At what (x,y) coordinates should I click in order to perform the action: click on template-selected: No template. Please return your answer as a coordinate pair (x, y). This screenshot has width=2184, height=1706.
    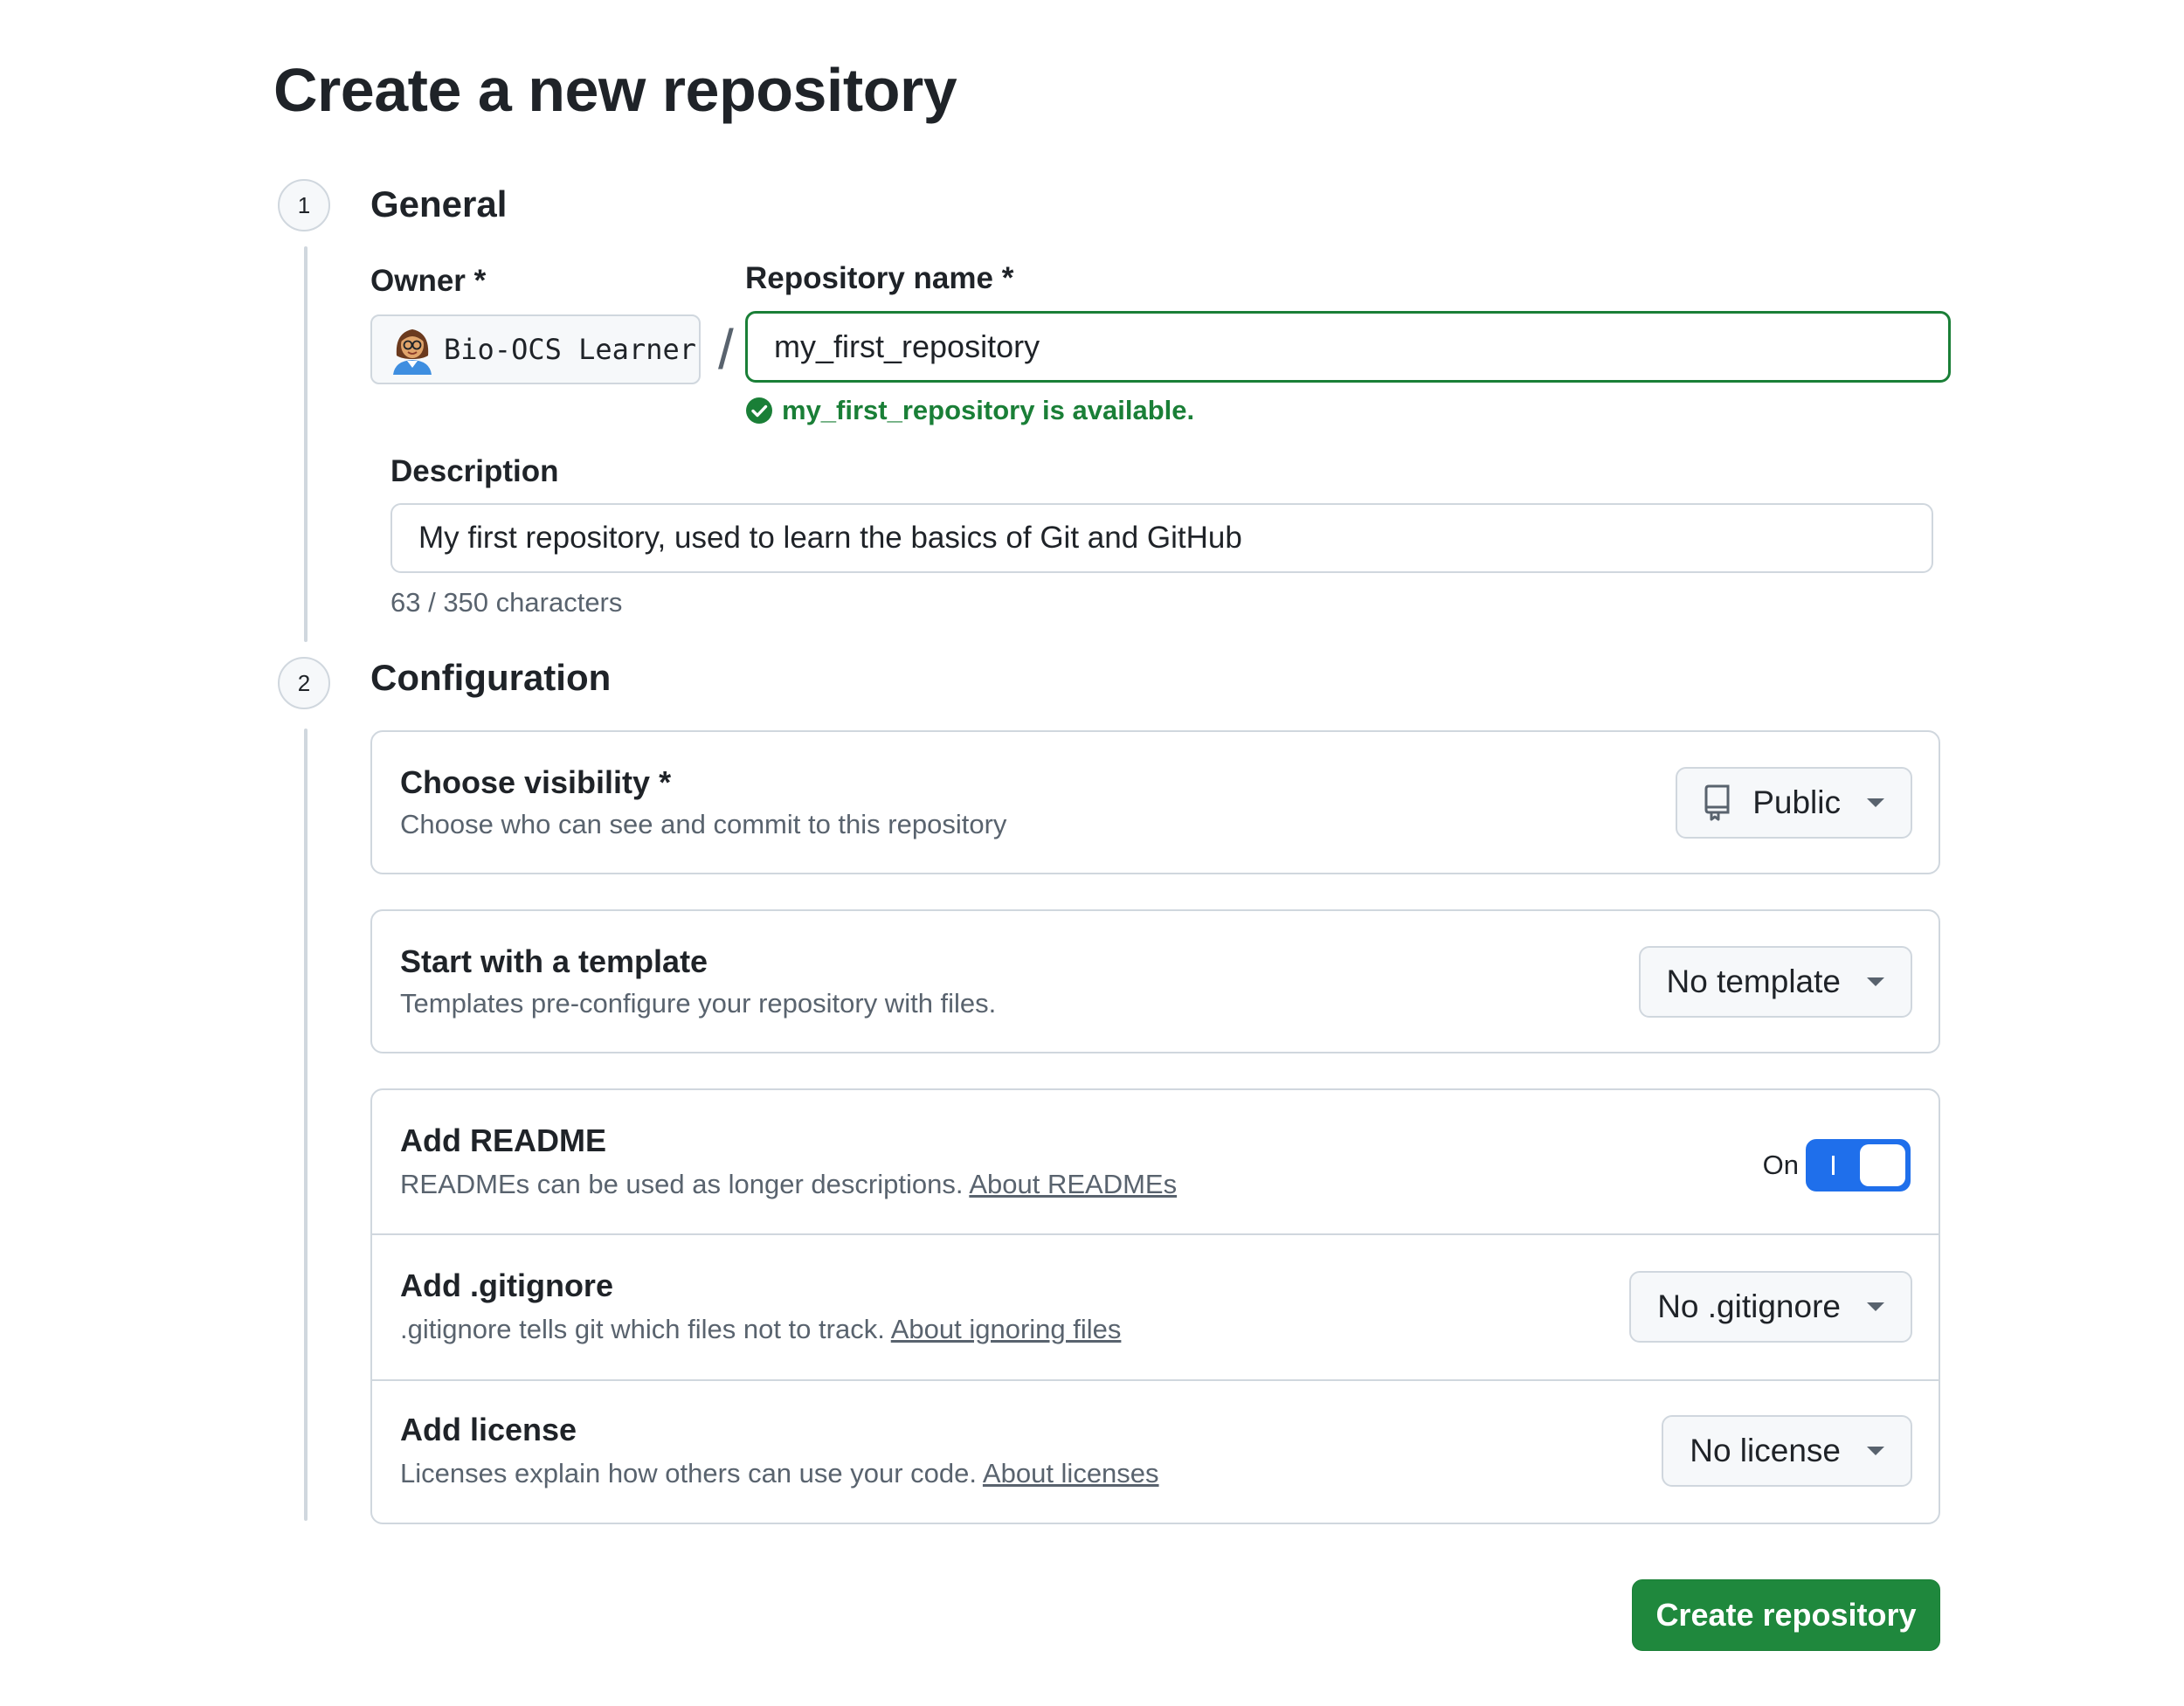
    Looking at the image, I should click on (1754, 981).